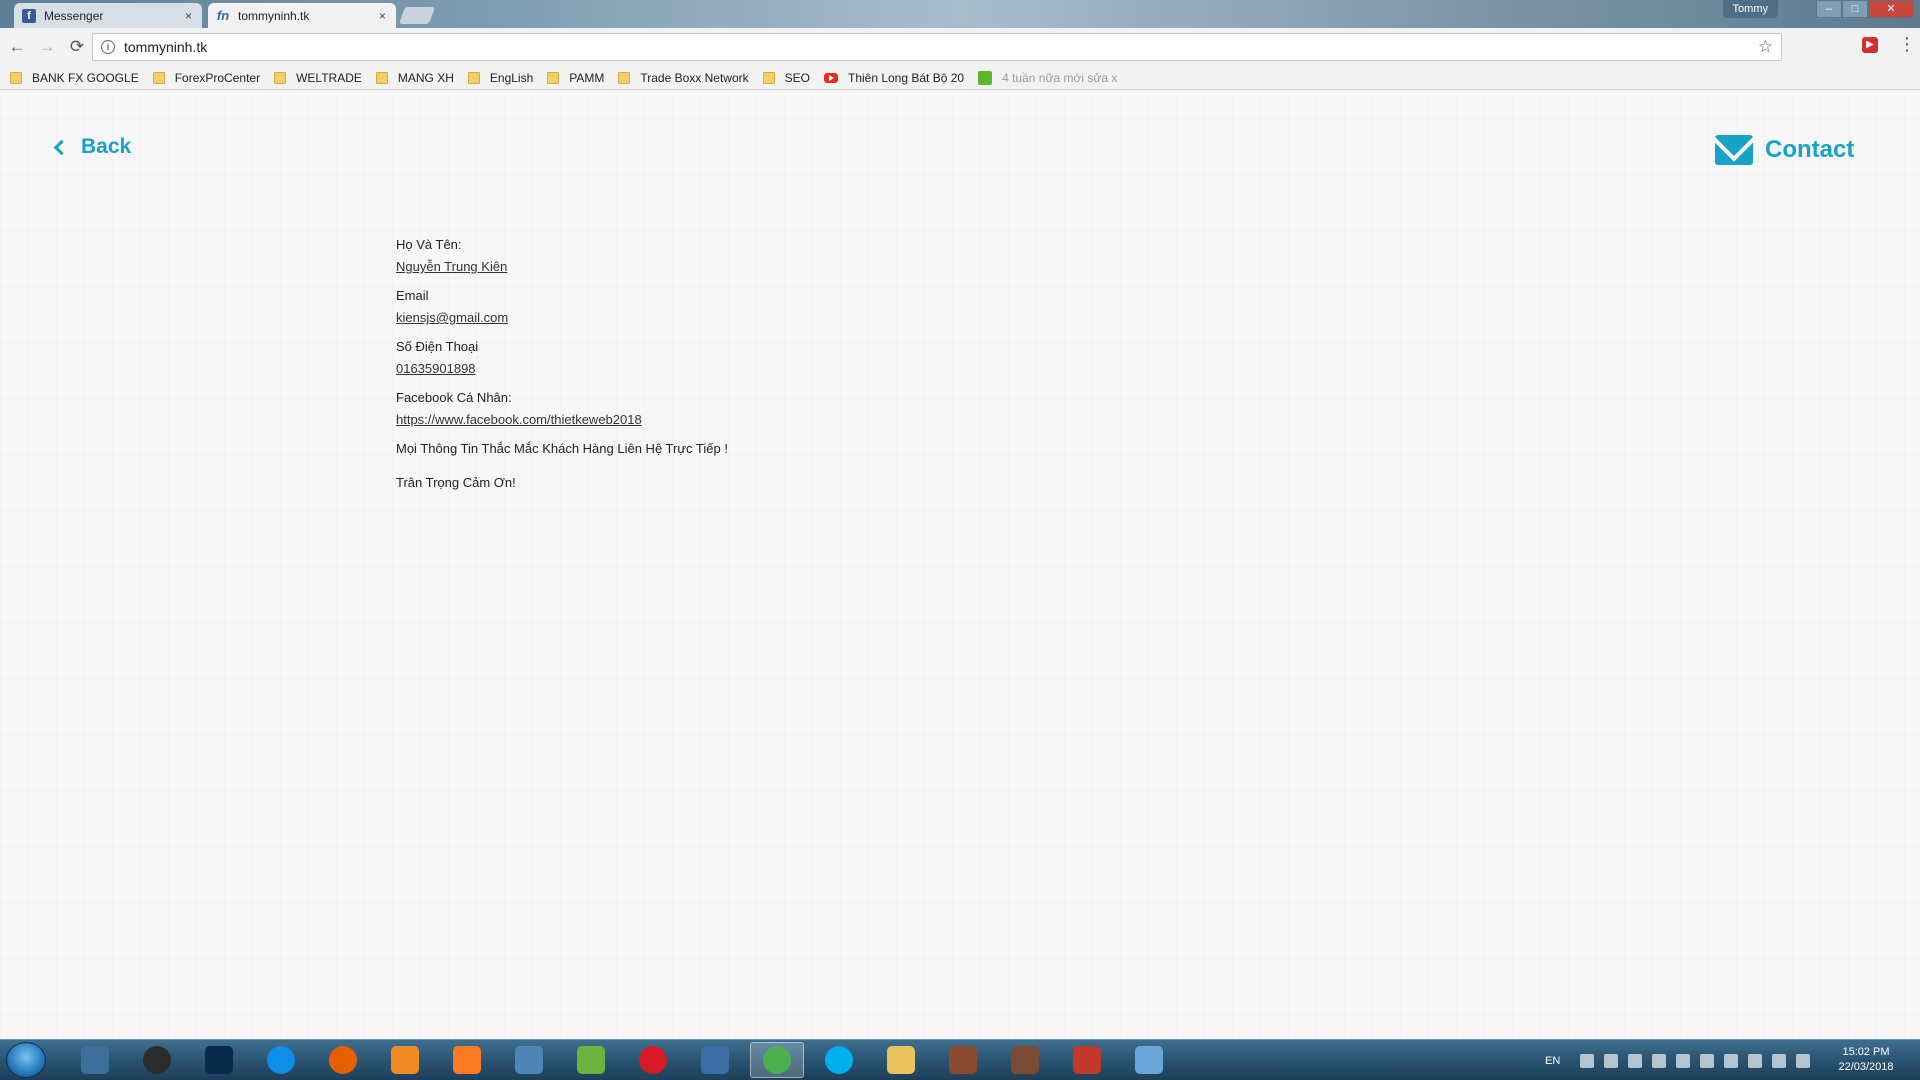  Describe the element at coordinates (108, 15) in the screenshot. I see `tab-messenger: f Messenger ×` at that location.